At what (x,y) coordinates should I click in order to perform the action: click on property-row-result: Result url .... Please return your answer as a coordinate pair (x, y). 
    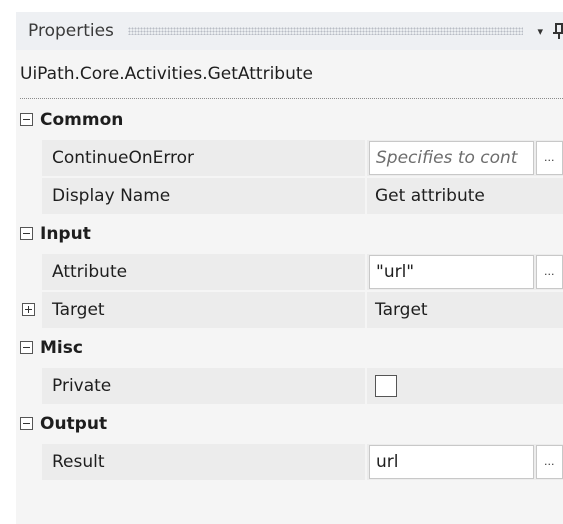
    Looking at the image, I should click on (291, 462).